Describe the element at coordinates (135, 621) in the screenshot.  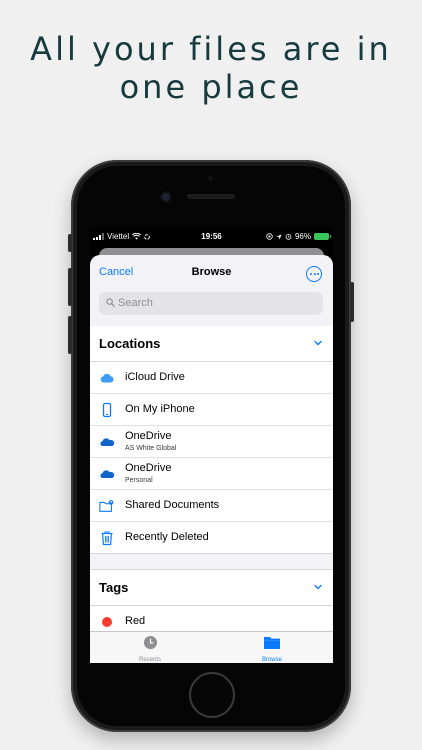
I see `tag-label: Red` at that location.